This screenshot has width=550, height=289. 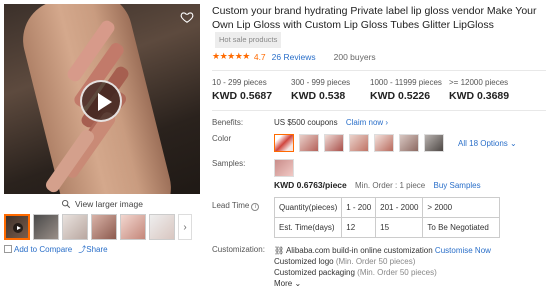 I want to click on hot-sale-badge: Hot sale products, so click(x=248, y=40).